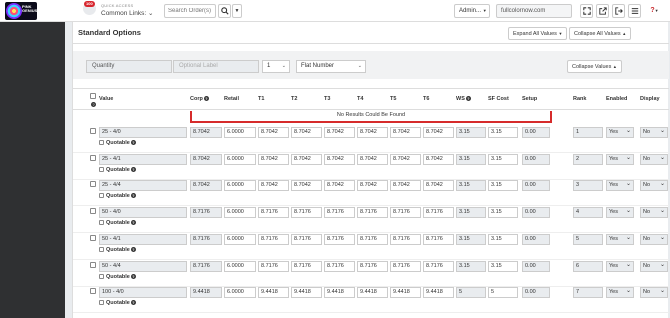  Describe the element at coordinates (602, 11) in the screenshot. I see `open-external-button` at that location.